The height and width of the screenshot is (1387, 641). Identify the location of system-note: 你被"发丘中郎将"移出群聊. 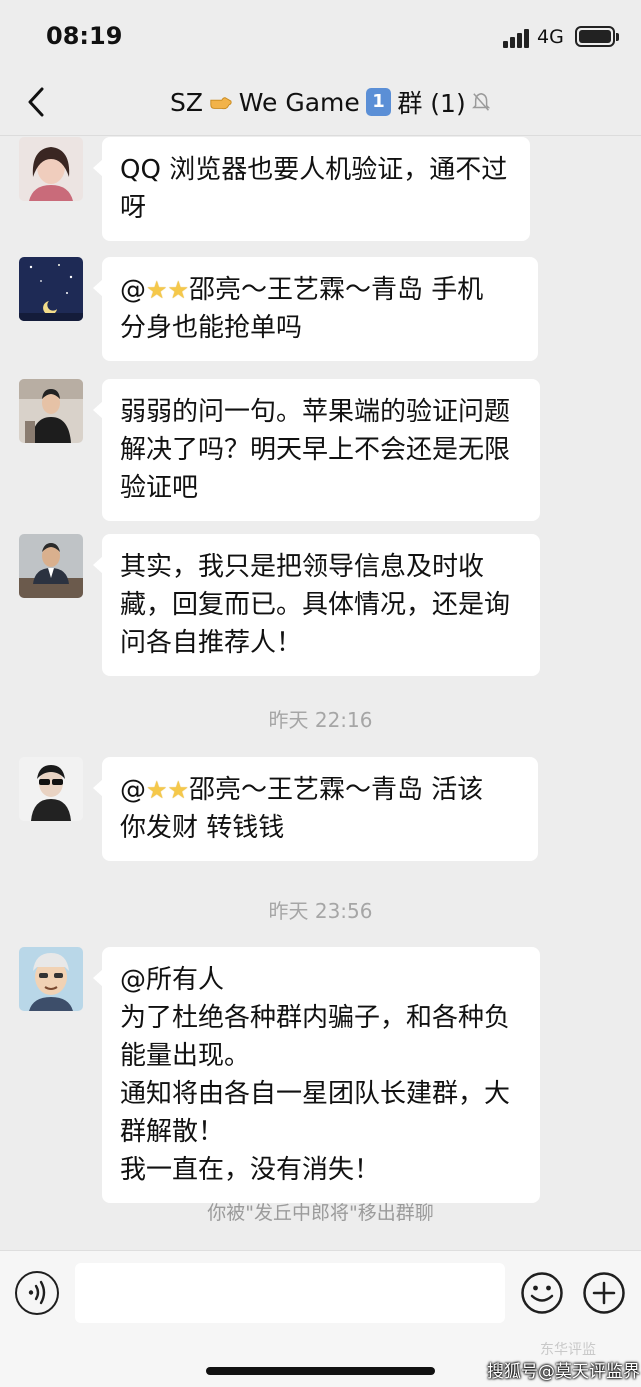
(320, 1213).